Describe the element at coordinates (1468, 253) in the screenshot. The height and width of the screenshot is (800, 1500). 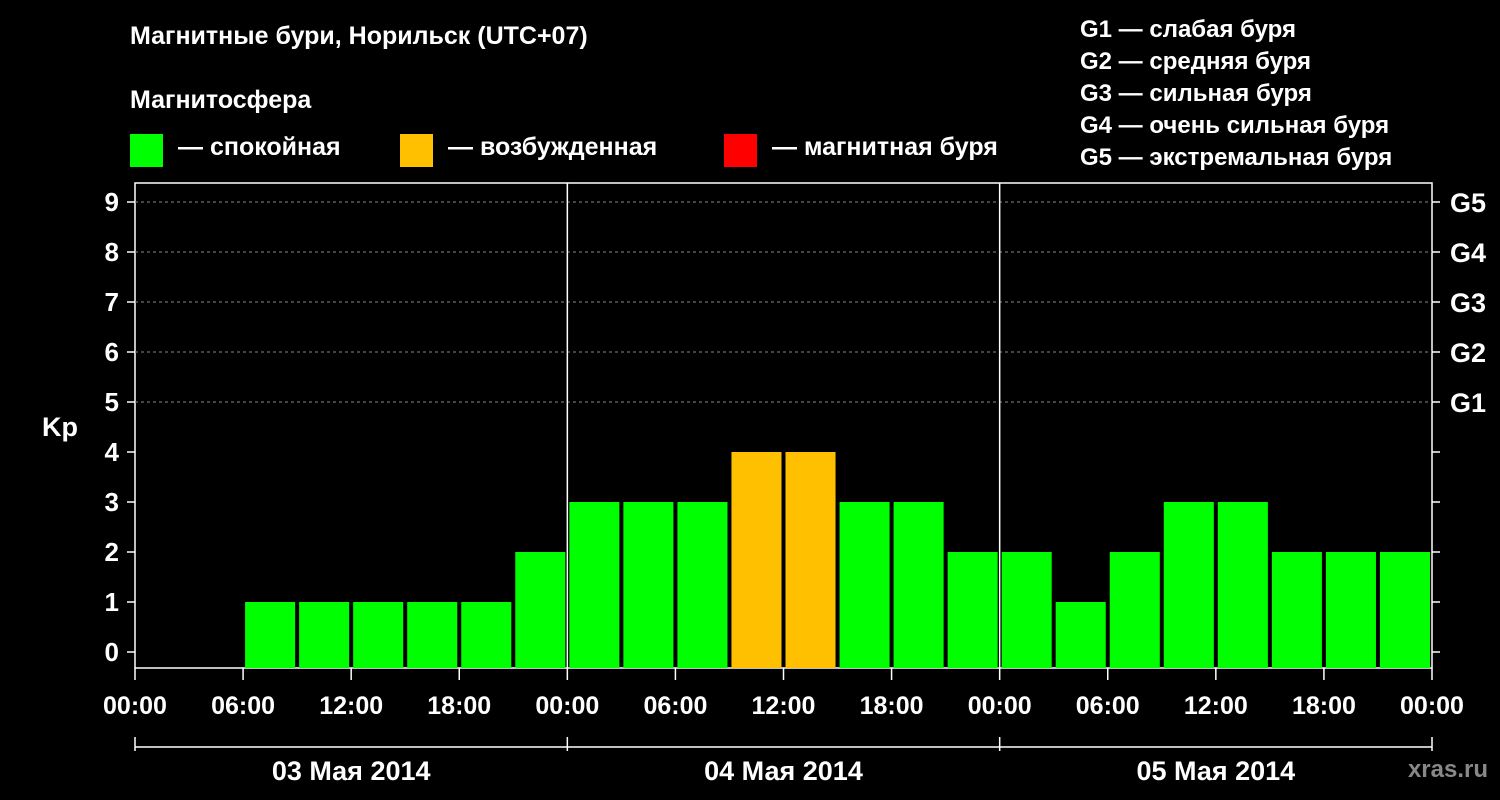
I see `storm-level-label: G4` at that location.